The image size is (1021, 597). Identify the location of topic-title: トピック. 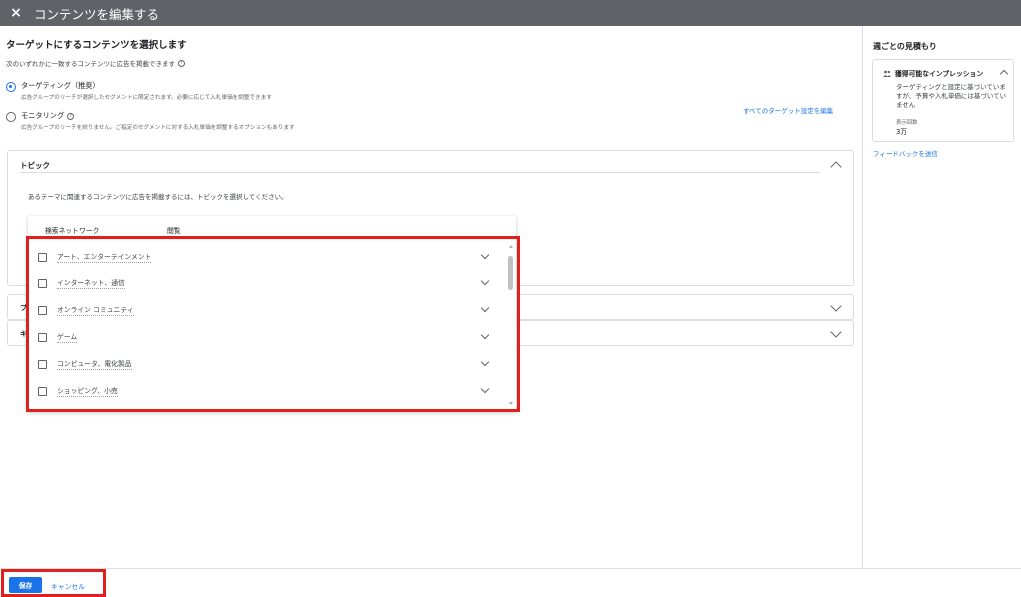
(35, 165).